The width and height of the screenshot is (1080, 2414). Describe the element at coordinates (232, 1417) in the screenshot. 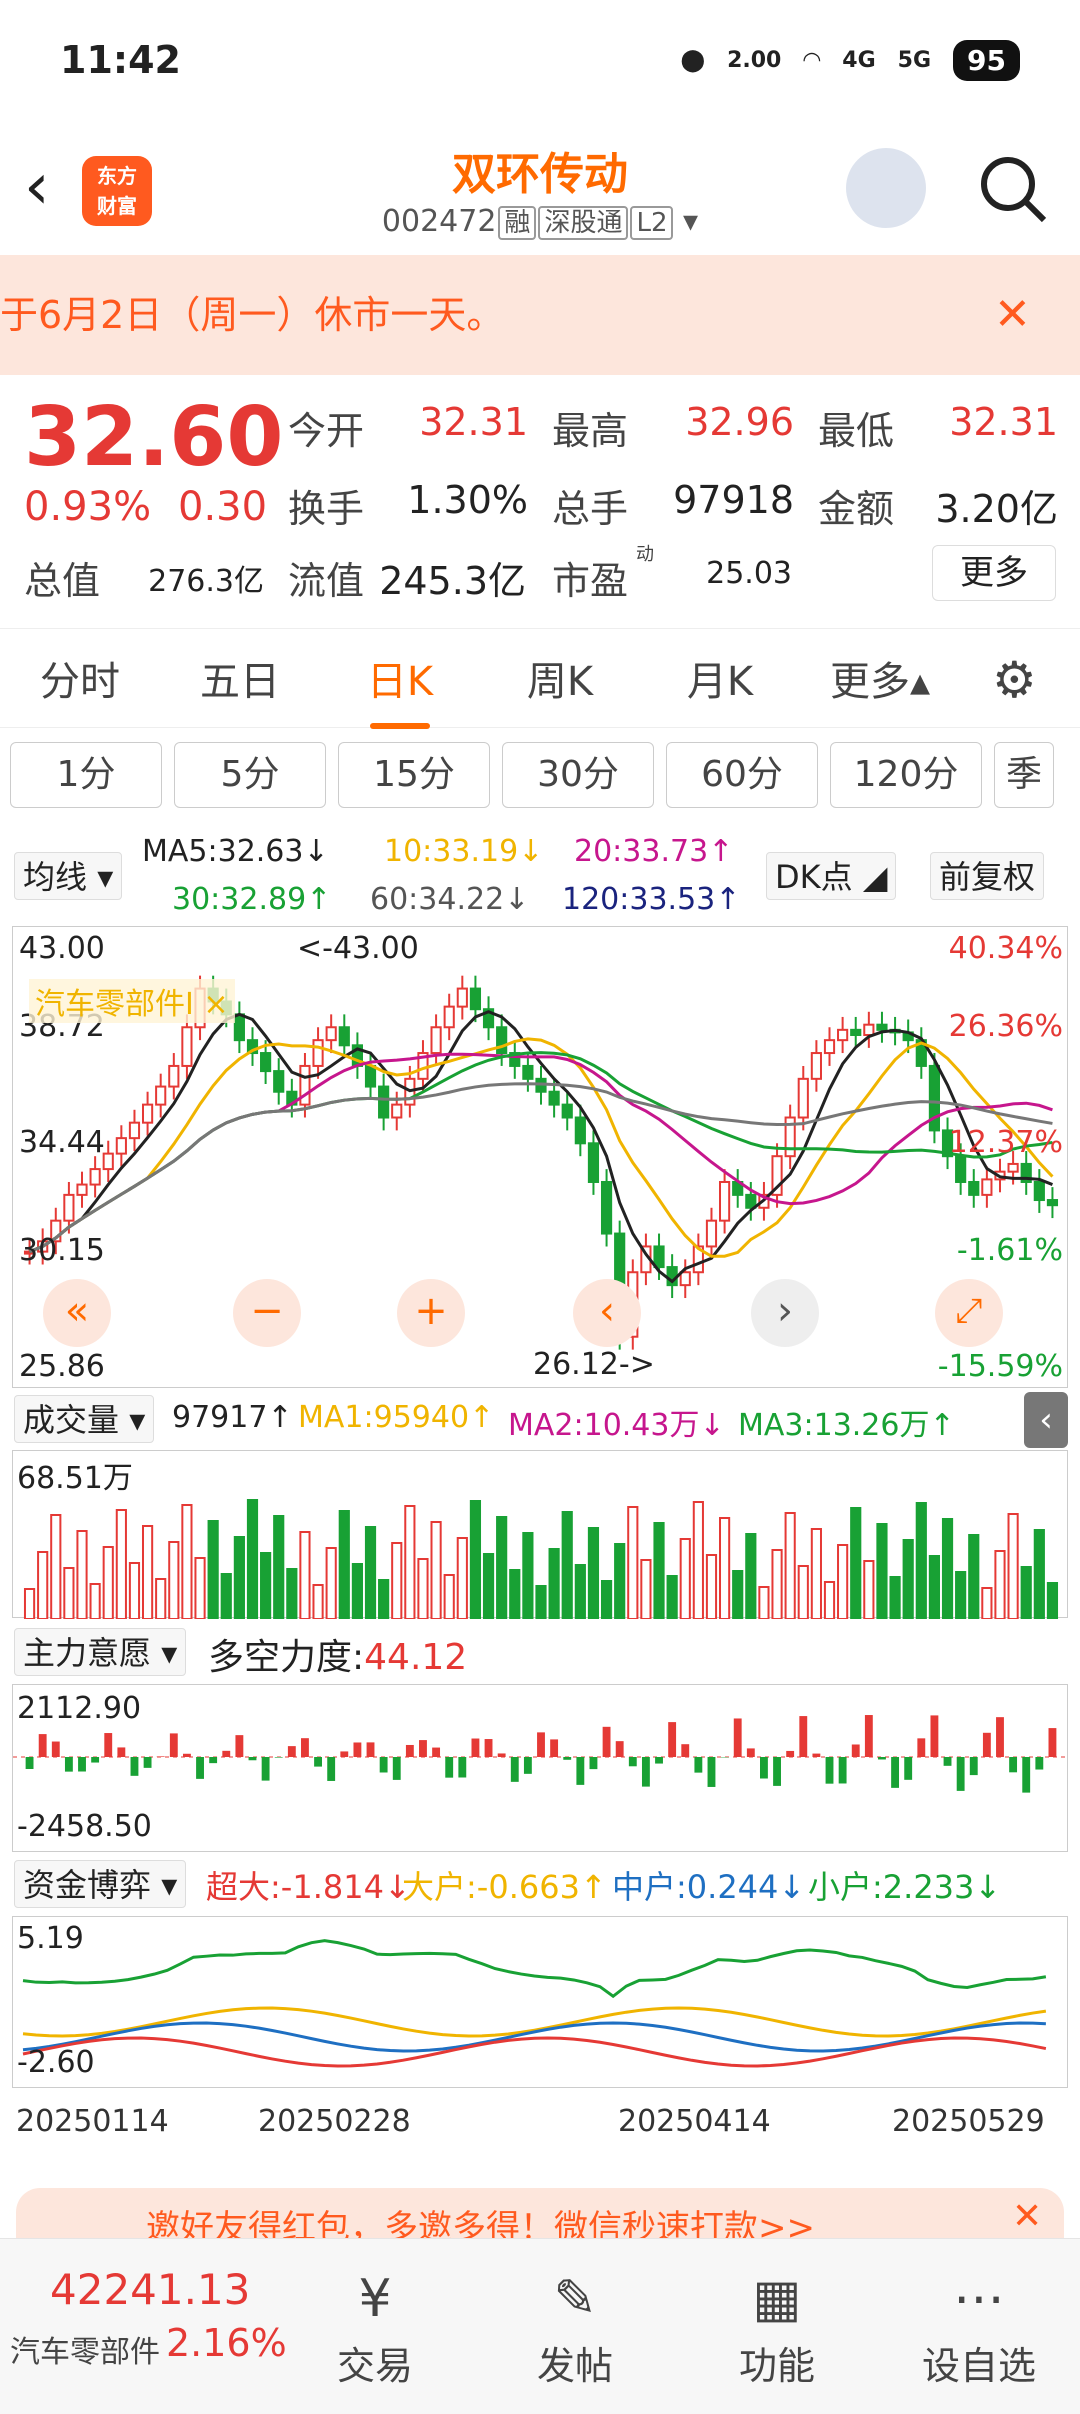

I see `volume-current: 97917↑` at that location.